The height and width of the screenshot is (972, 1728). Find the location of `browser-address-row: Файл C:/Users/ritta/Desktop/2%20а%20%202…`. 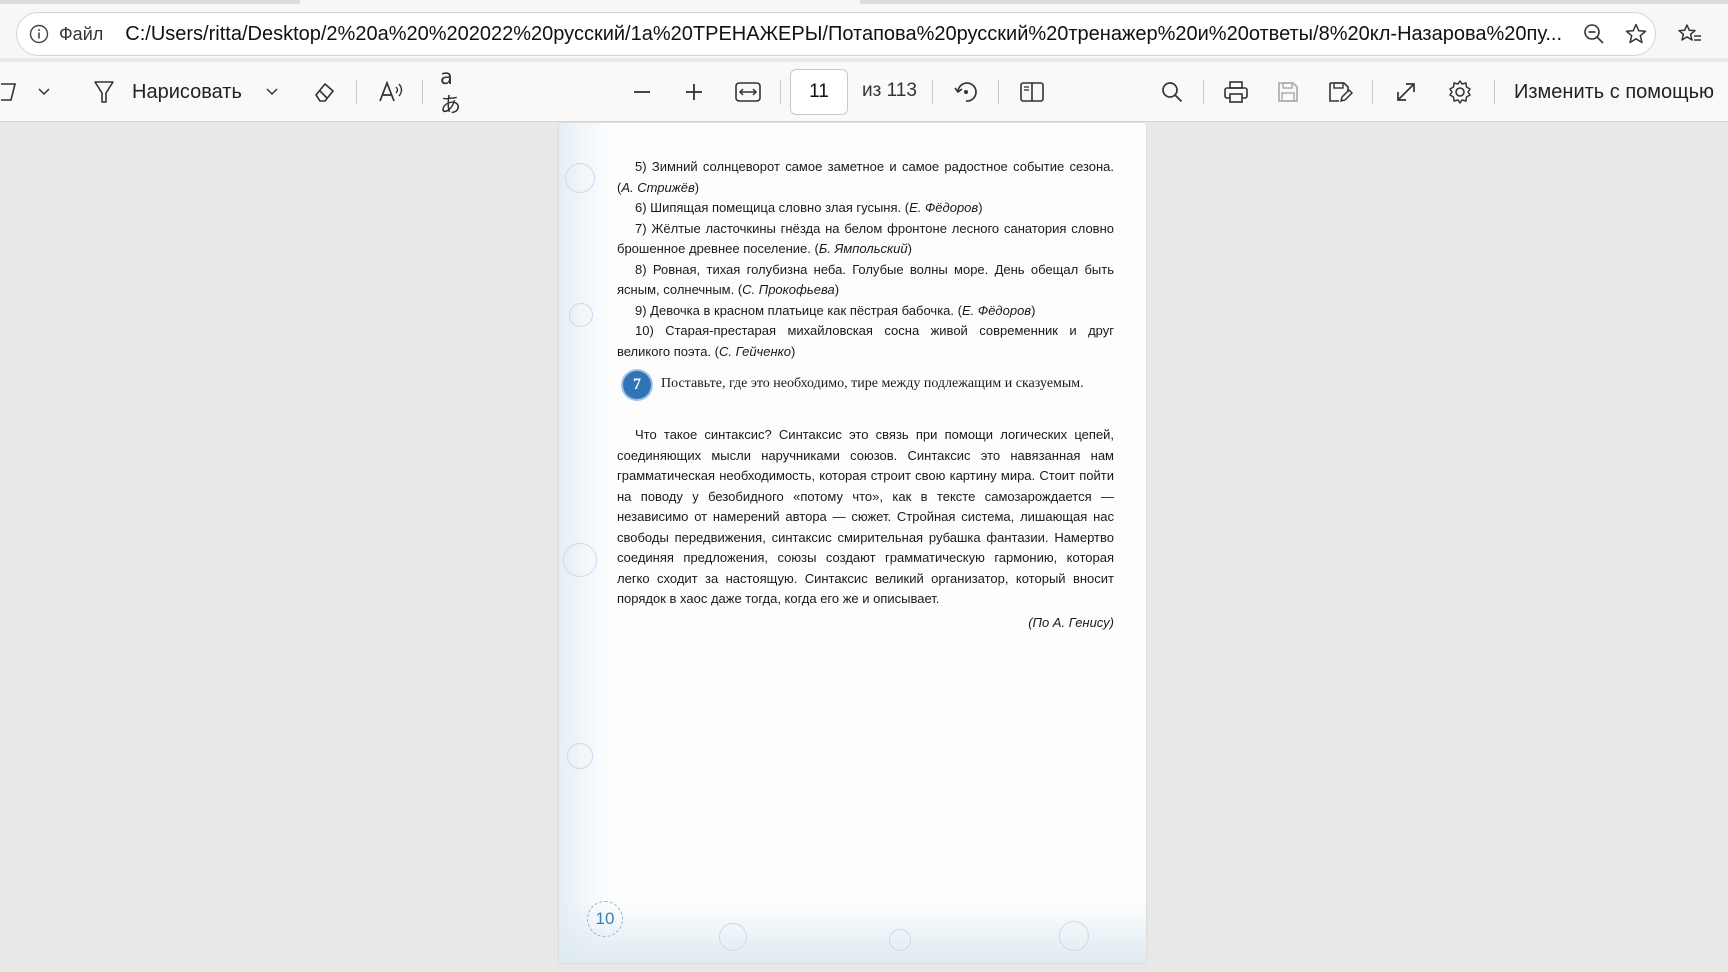

browser-address-row: Файл C:/Users/ritta/Desktop/2%20а%20%202… is located at coordinates (864, 29).